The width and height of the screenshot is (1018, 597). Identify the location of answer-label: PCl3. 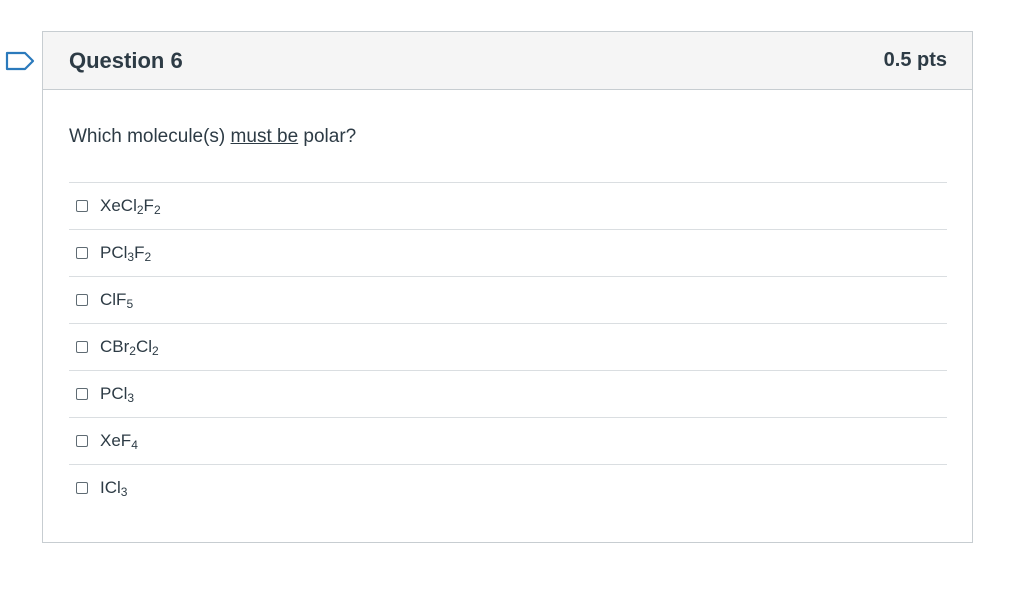
(117, 394).